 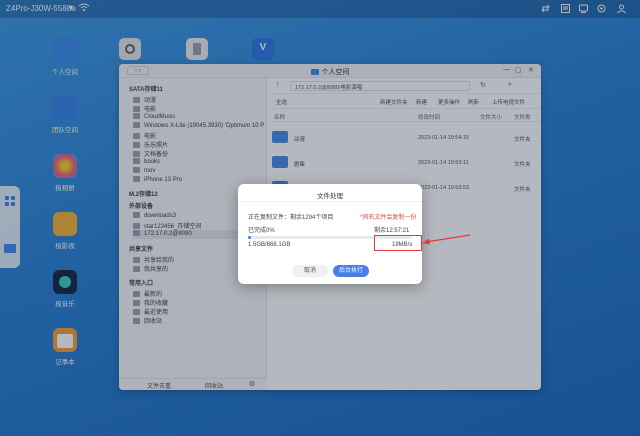 What do you see at coordinates (269, 245) in the screenshot?
I see `size-progress: 1.5GB/868.1GB` at bounding box center [269, 245].